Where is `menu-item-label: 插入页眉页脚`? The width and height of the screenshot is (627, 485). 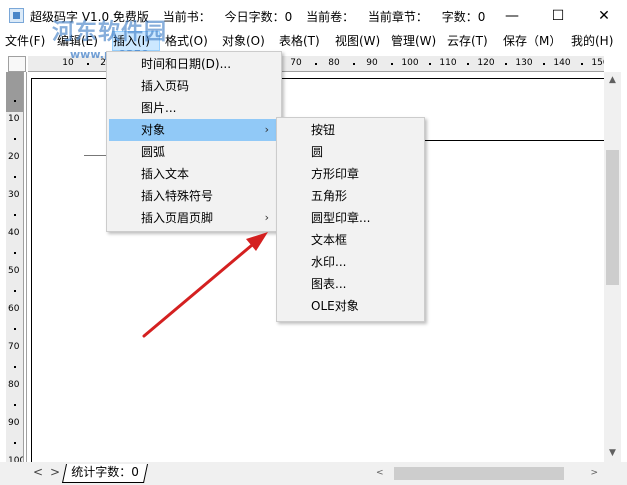
menu-item-label: 插入页眉页脚 is located at coordinates (177, 218).